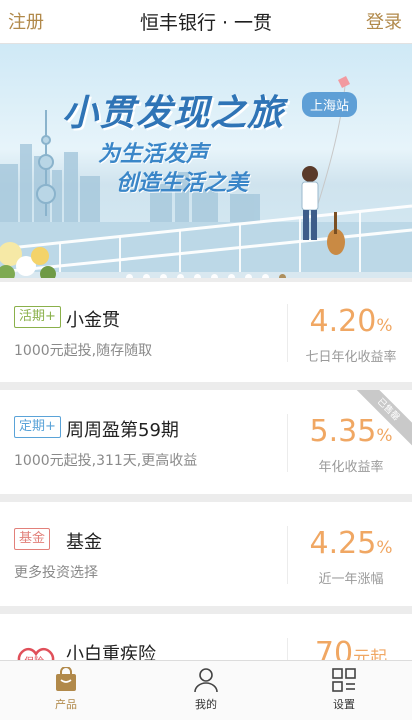 This screenshot has height=720, width=412. What do you see at coordinates (84, 542) in the screenshot?
I see `product-name: 基金` at bounding box center [84, 542].